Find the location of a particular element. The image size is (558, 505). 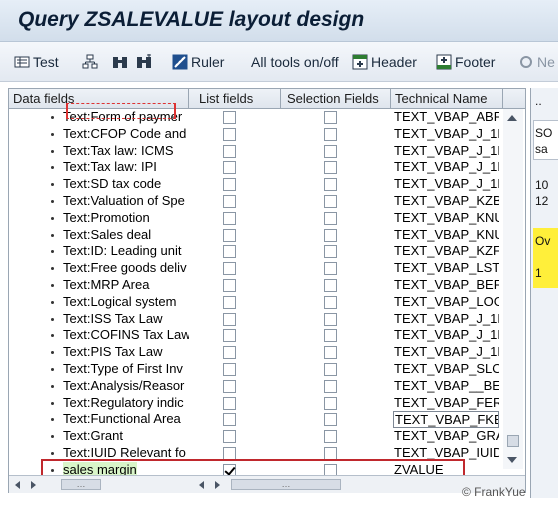

scroll-up-icon is located at coordinates (512, 118).